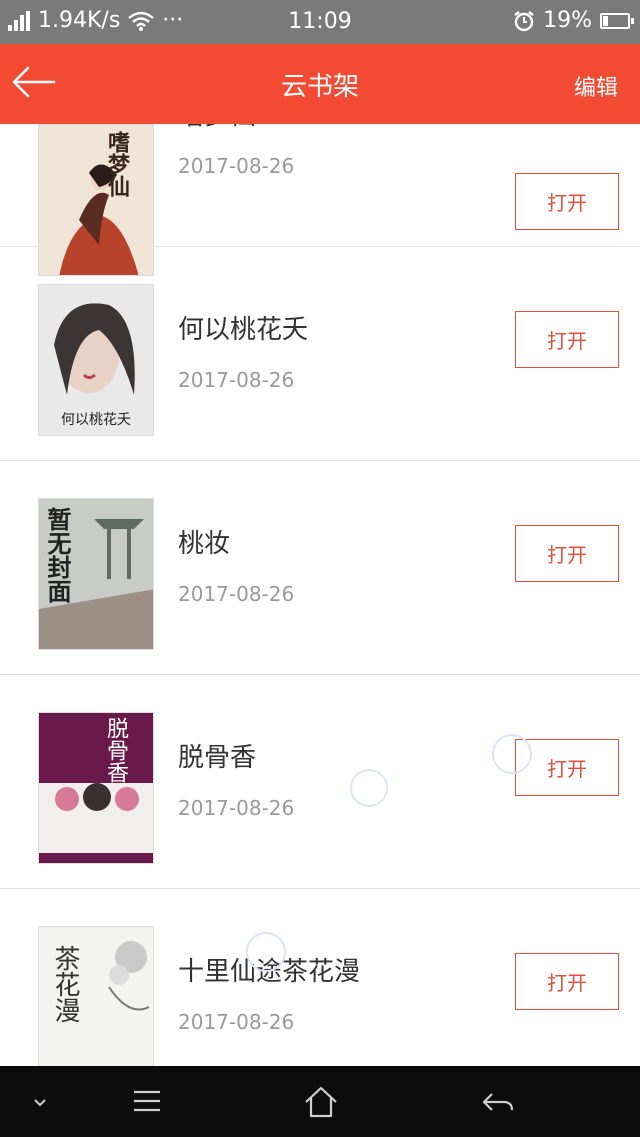 Image resolution: width=640 pixels, height=1137 pixels. What do you see at coordinates (65, 984) in the screenshot?
I see `cover-title-text: 茶花漫` at bounding box center [65, 984].